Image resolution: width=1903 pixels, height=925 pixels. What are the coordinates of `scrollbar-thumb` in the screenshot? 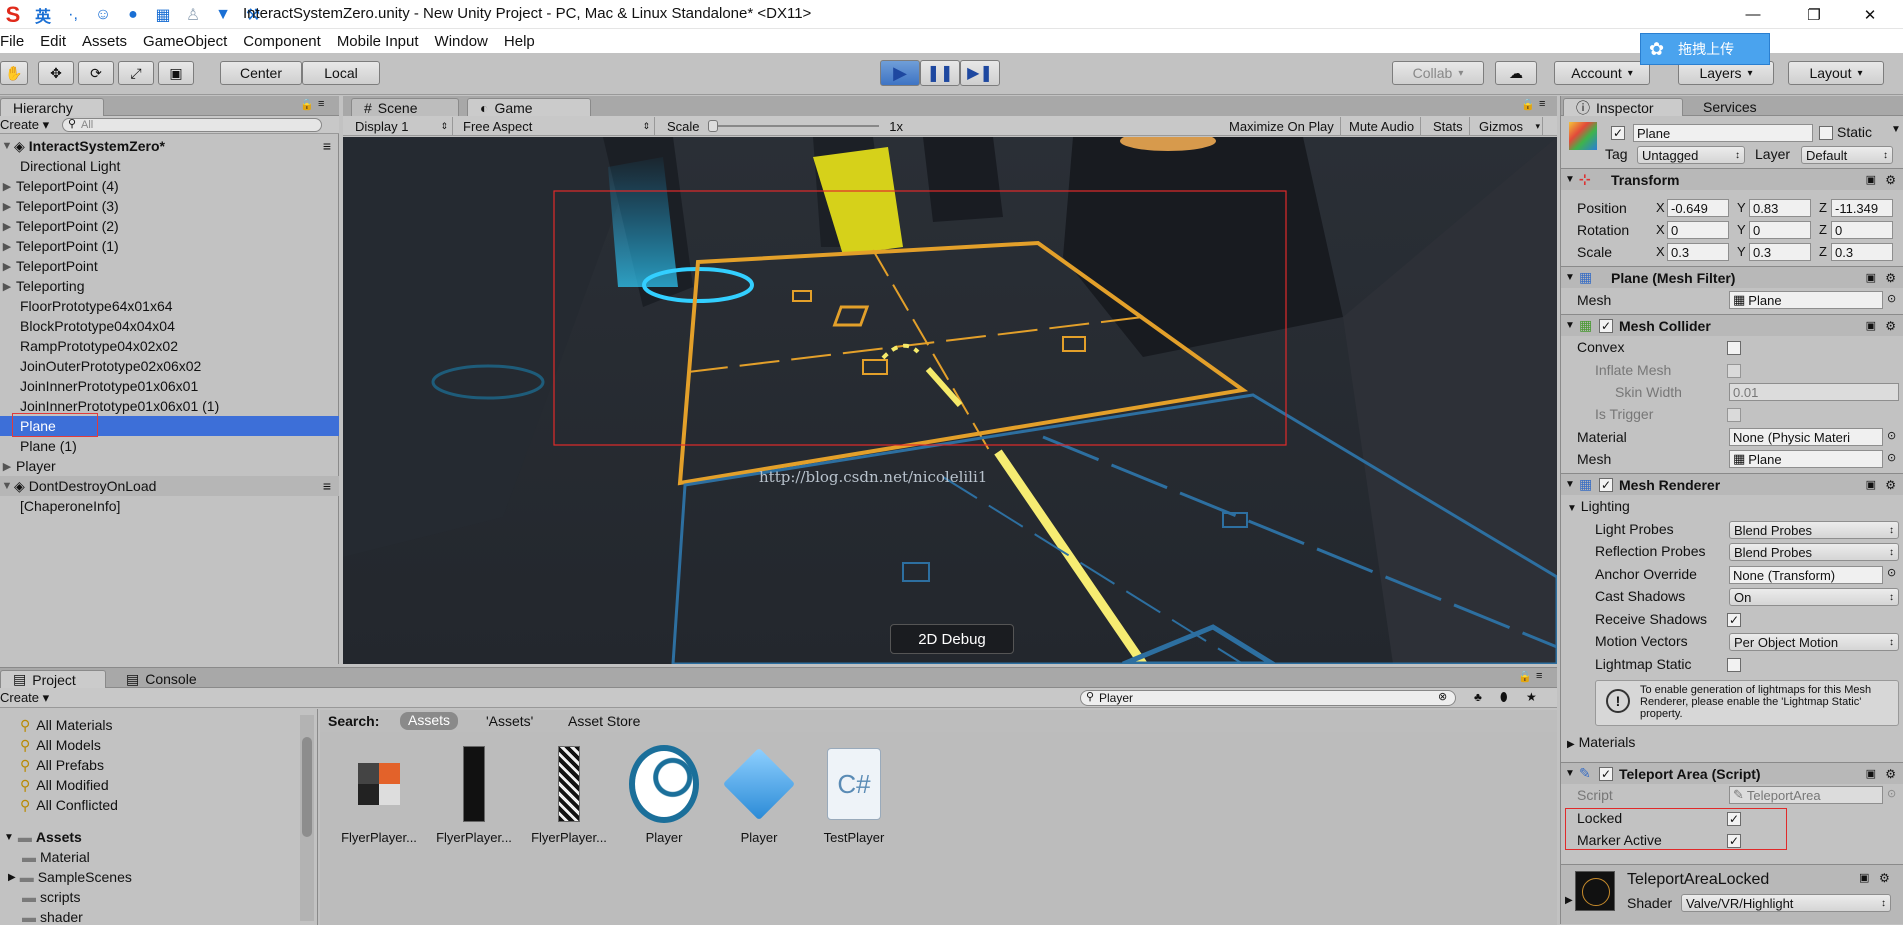 It's located at (307, 787).